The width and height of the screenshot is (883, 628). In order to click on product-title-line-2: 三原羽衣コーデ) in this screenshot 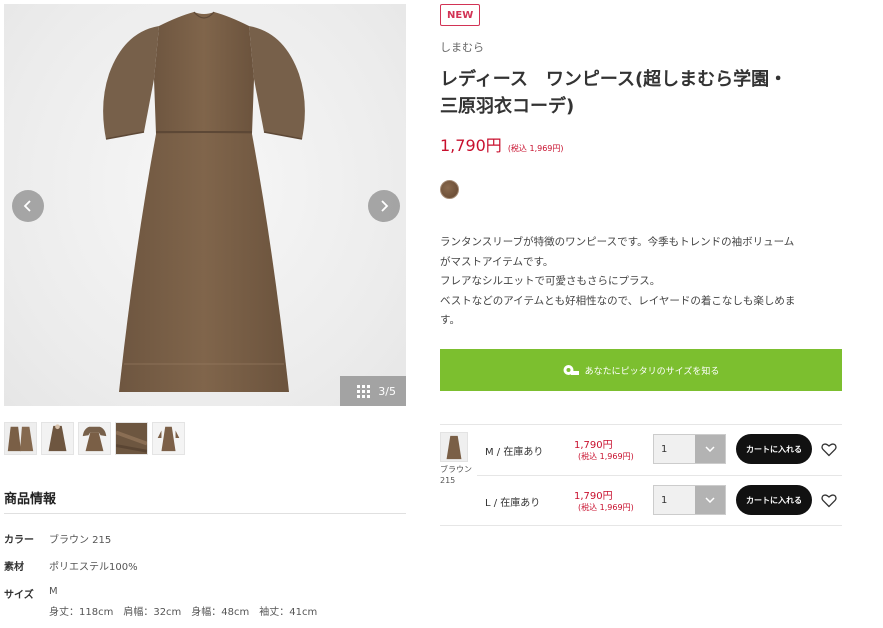, I will do `click(507, 106)`.